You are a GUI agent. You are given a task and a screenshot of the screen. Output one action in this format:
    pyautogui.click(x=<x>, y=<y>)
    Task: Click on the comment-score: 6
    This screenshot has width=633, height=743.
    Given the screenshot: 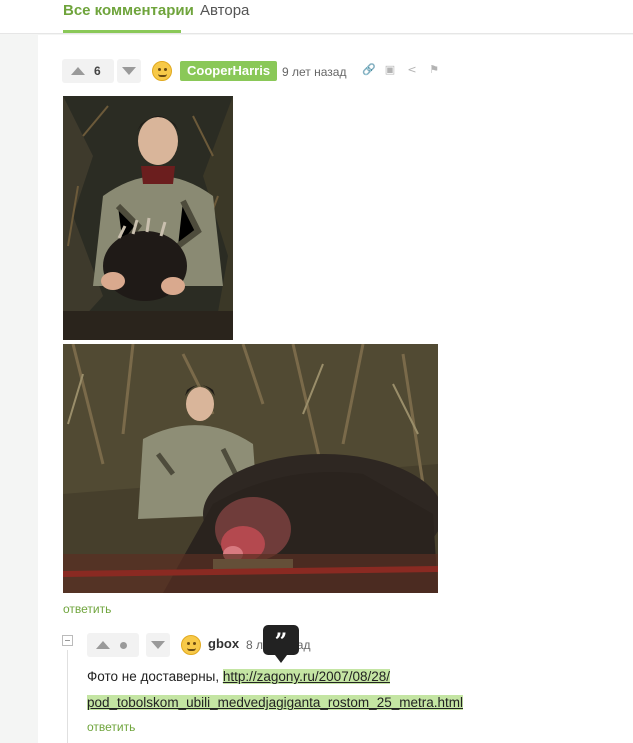 What is the action you would take?
    pyautogui.click(x=97, y=71)
    